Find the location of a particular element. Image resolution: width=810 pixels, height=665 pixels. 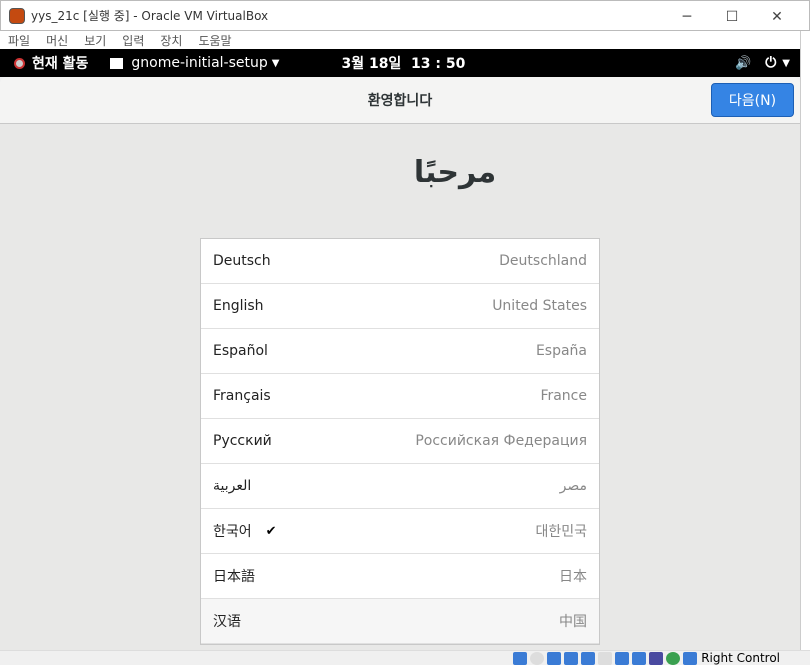

keyboard-capture-icon is located at coordinates (690, 658).